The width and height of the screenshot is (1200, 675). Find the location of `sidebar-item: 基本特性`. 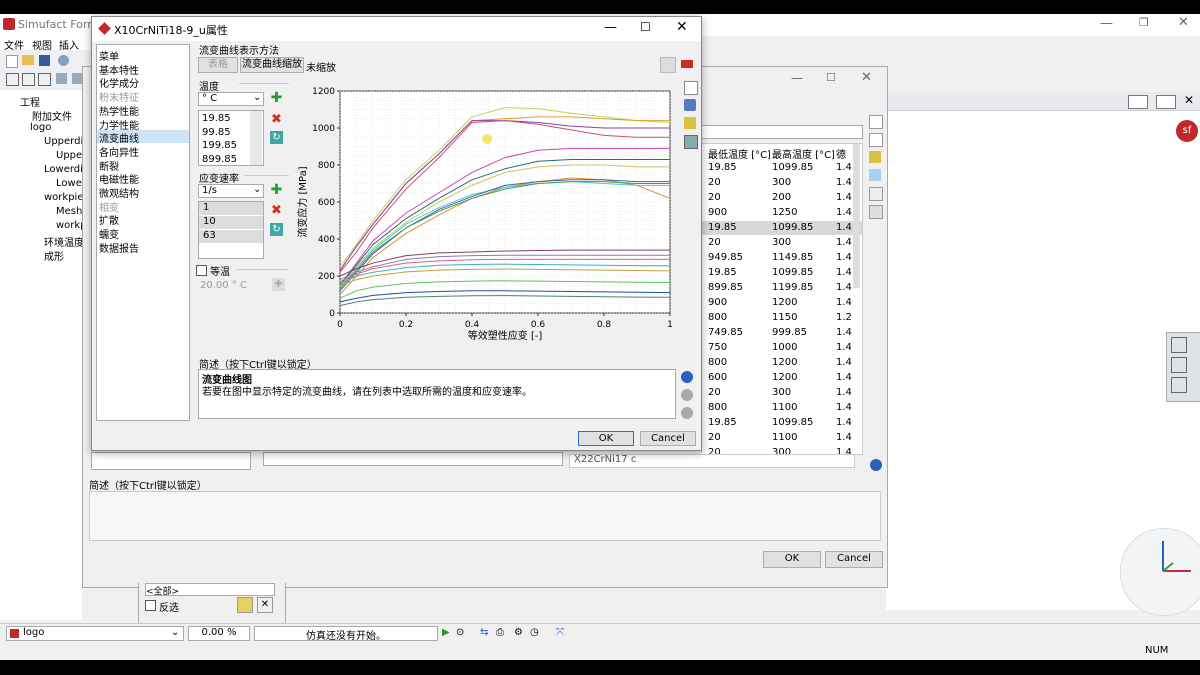

sidebar-item: 基本特性 is located at coordinates (143, 69).